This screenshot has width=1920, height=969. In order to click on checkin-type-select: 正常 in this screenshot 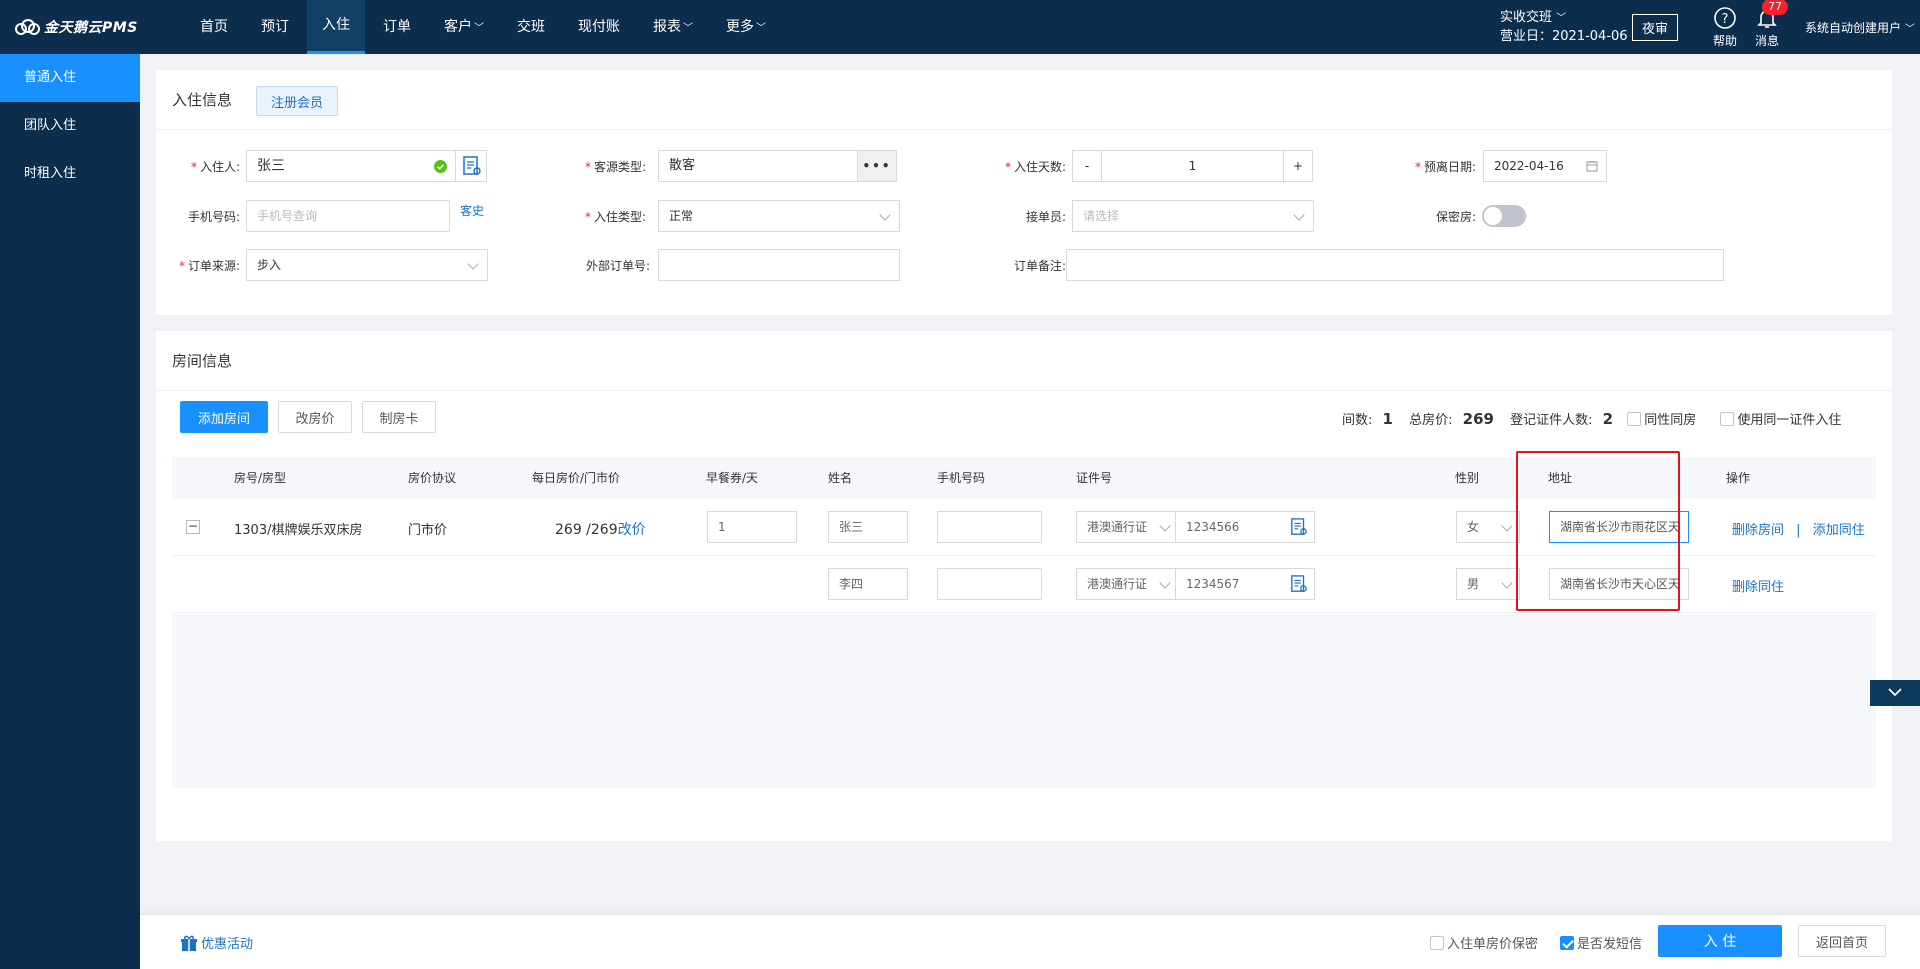, I will do `click(779, 216)`.